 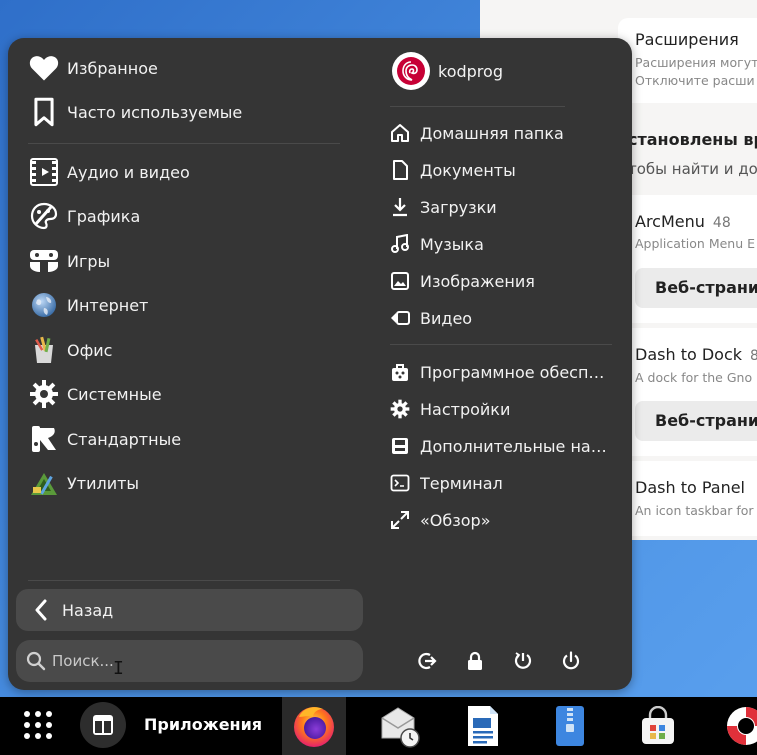 I want to click on extension-card-dash-to-panel, so click(x=687, y=498).